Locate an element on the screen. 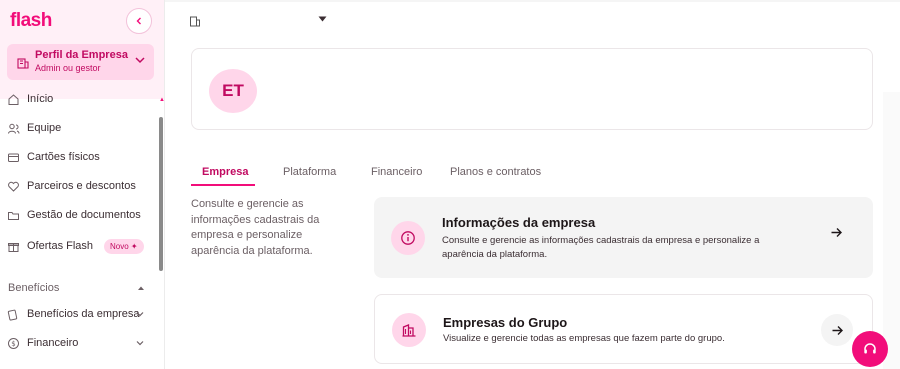 The image size is (900, 369). dollar-icon: $ is located at coordinates (13, 343).